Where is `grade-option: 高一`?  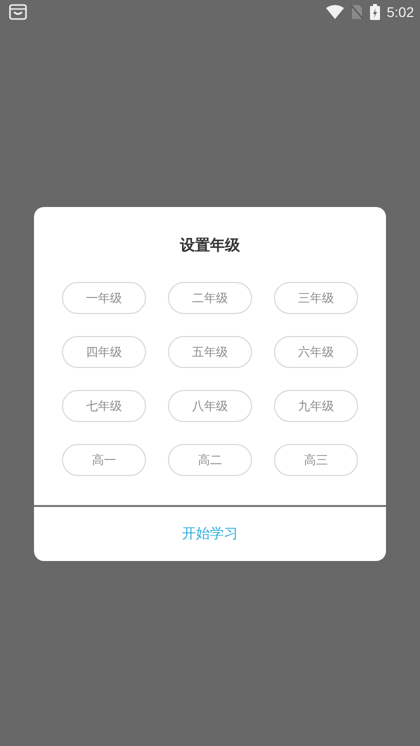
grade-option: 高一 is located at coordinates (104, 460).